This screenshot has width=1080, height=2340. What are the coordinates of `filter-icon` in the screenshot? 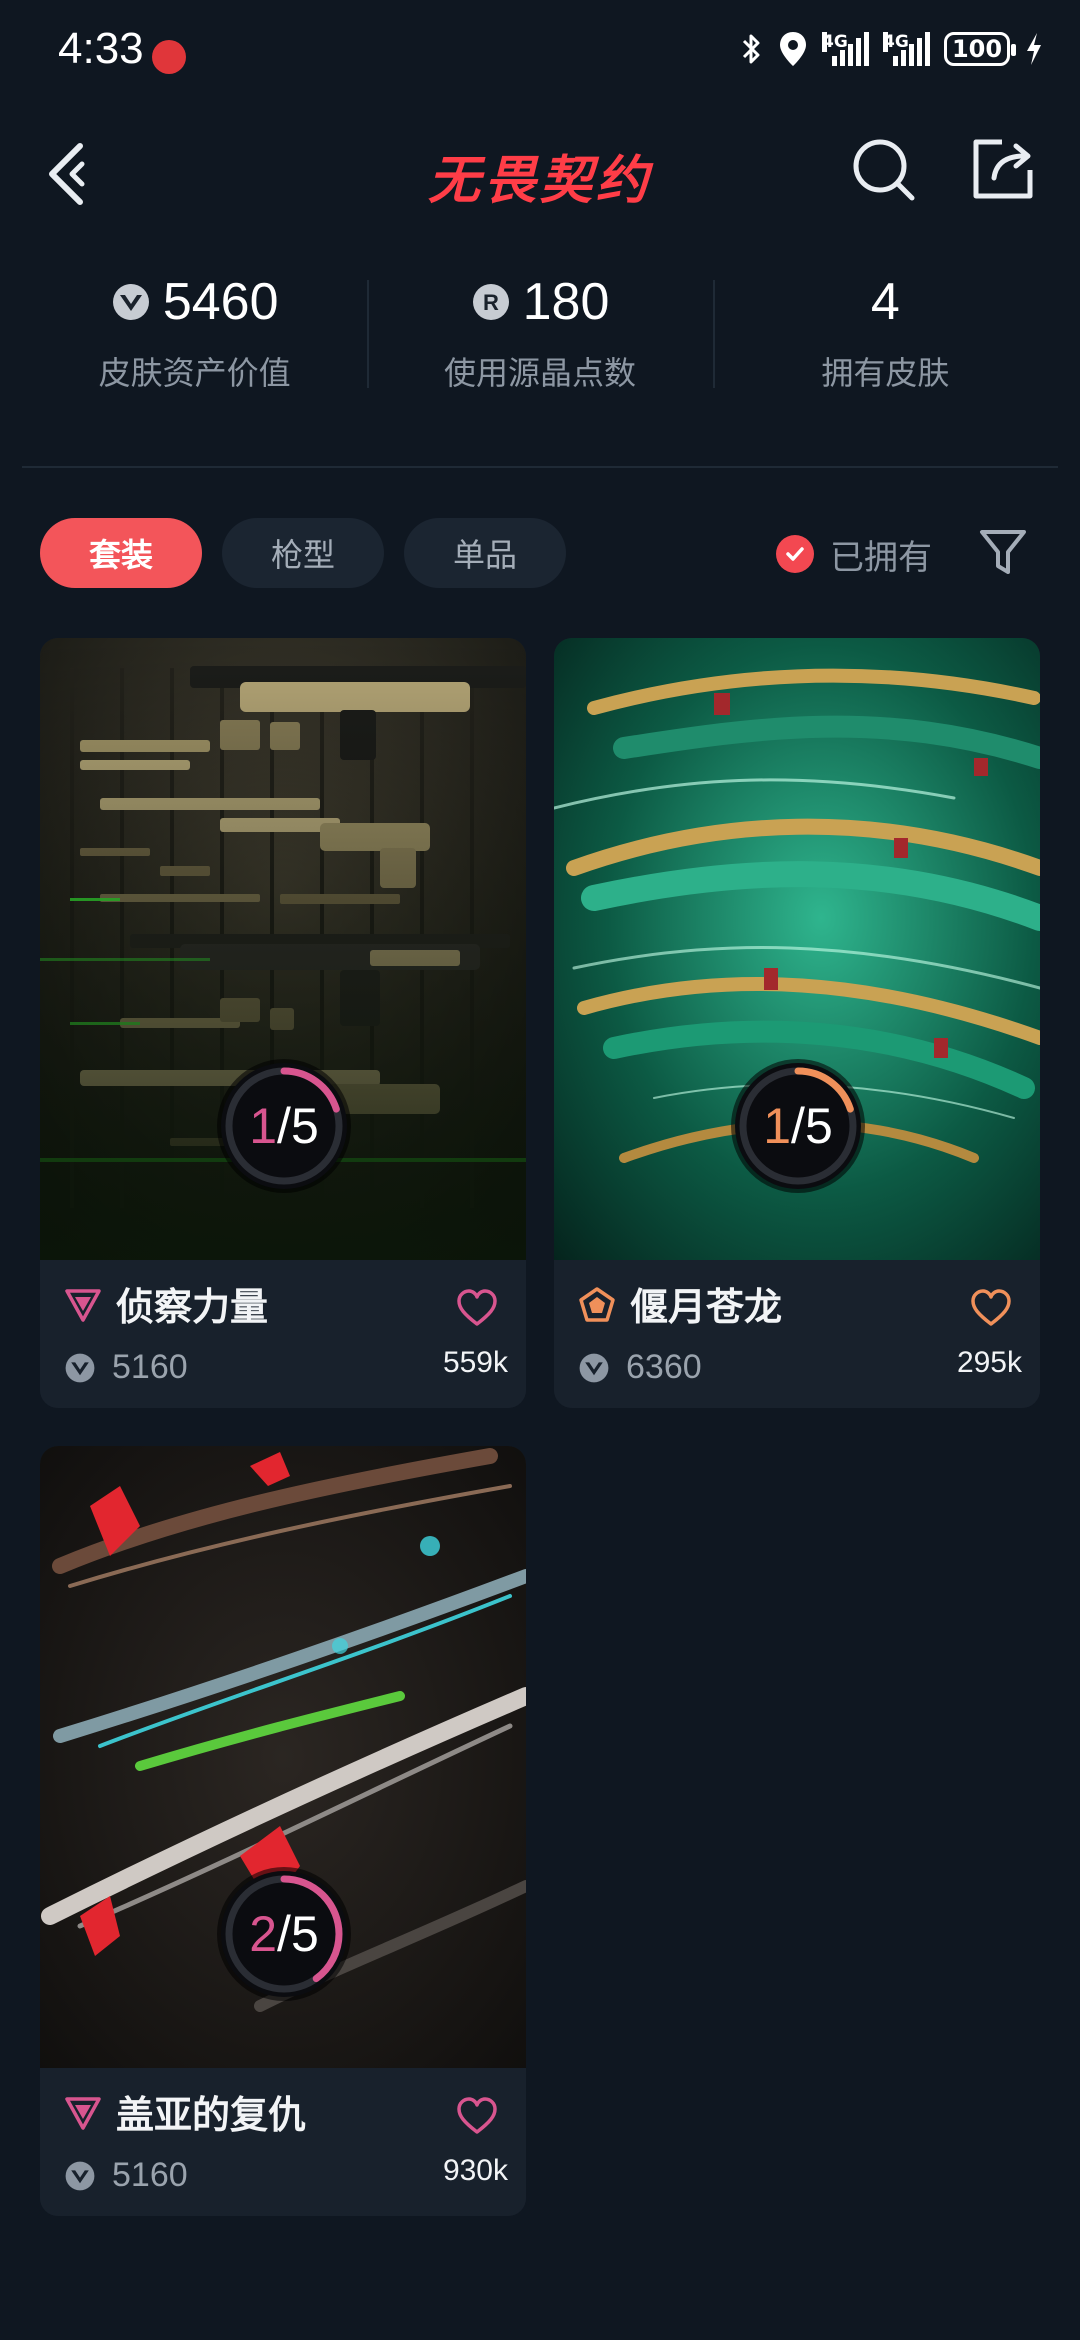 It's located at (1003, 553).